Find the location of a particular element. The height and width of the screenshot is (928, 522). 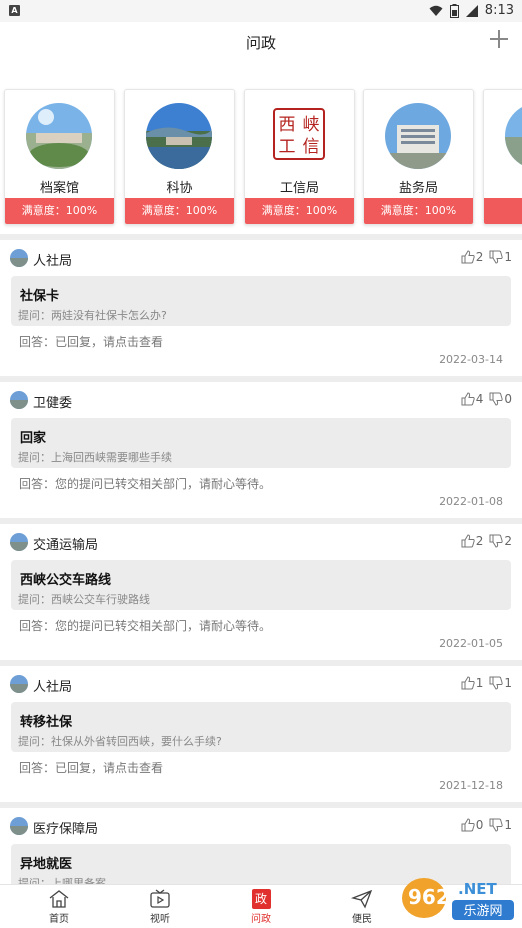

thumbs-up-button: 0 is located at coordinates (472, 825).